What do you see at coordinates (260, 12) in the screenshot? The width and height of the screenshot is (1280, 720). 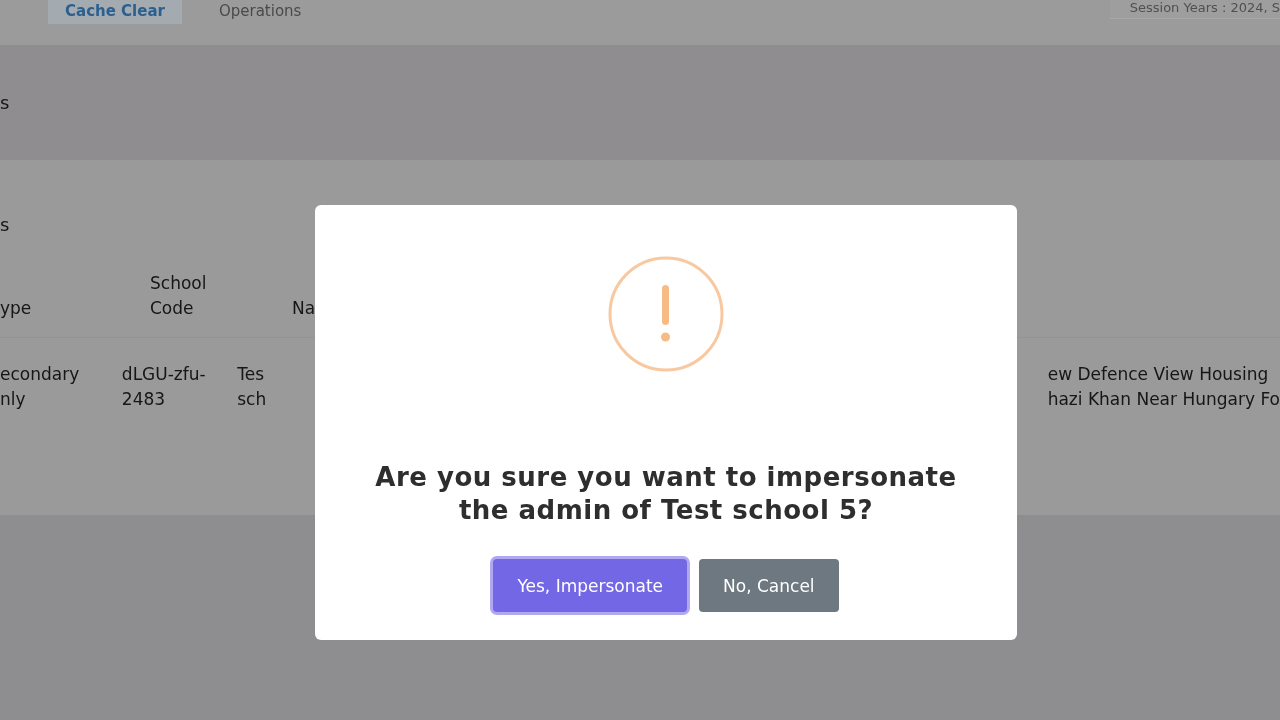 I see `nav-tab: Operations` at bounding box center [260, 12].